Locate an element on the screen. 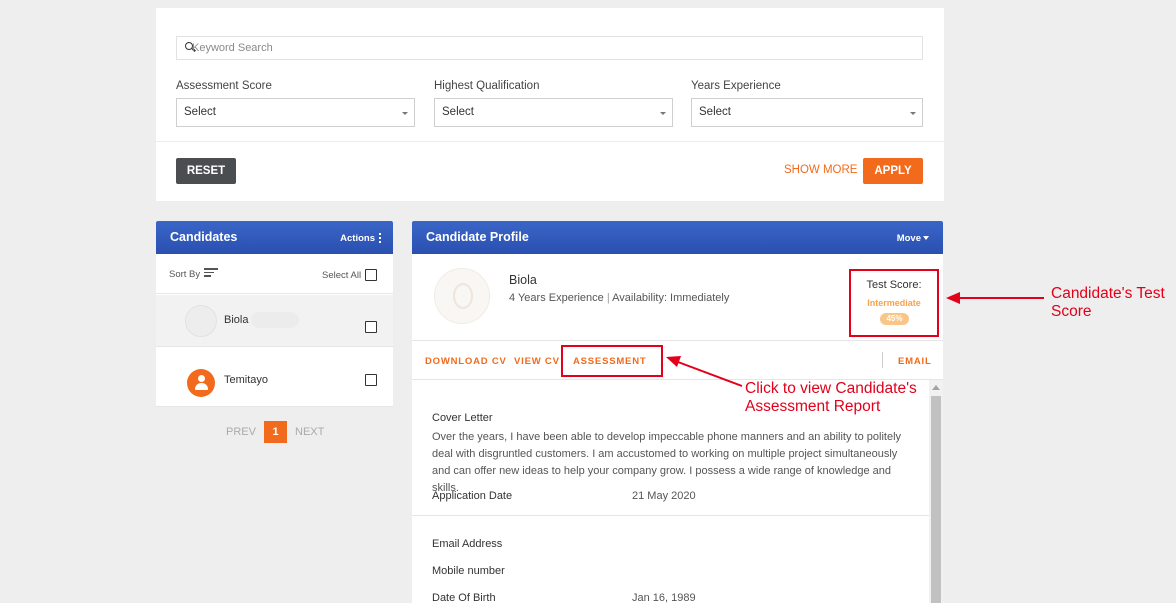 This screenshot has width=1176, height=603. tab-download-cv: DOWNLOAD CV is located at coordinates (466, 361).